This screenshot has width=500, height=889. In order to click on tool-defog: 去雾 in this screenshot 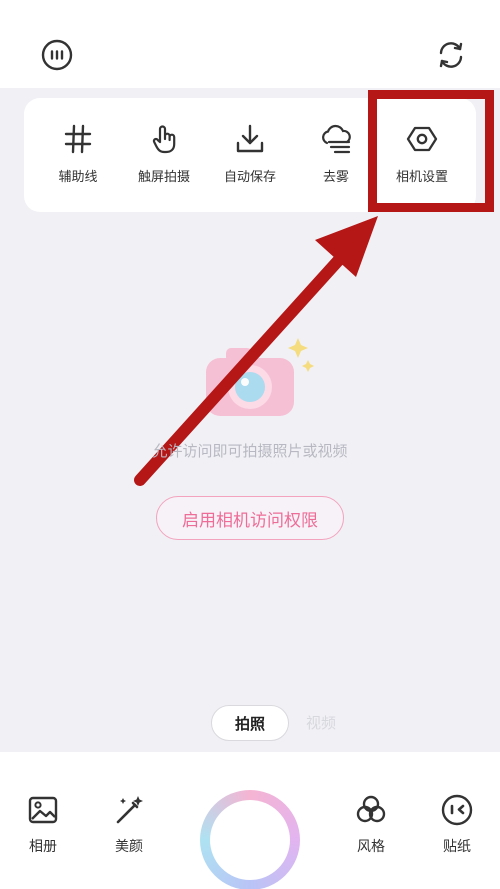, I will do `click(336, 157)`.